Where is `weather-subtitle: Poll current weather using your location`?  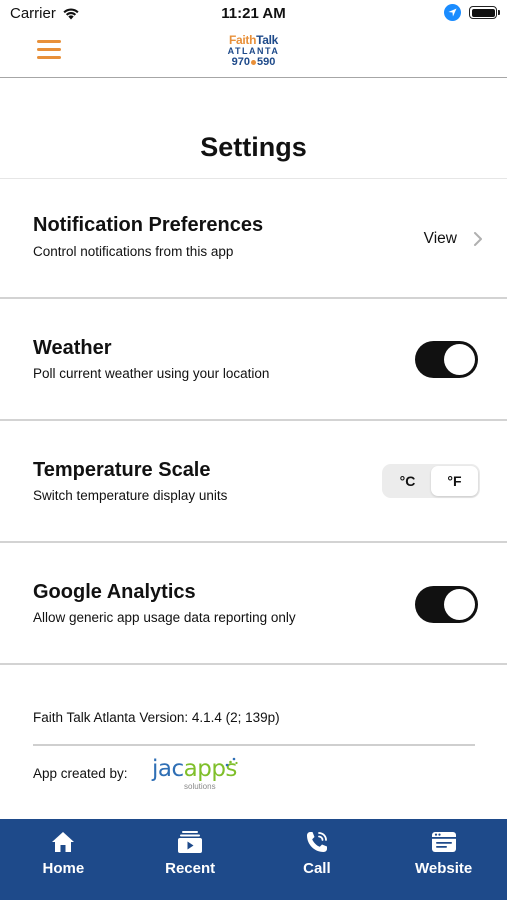
weather-subtitle: Poll current weather using your location is located at coordinates (151, 373).